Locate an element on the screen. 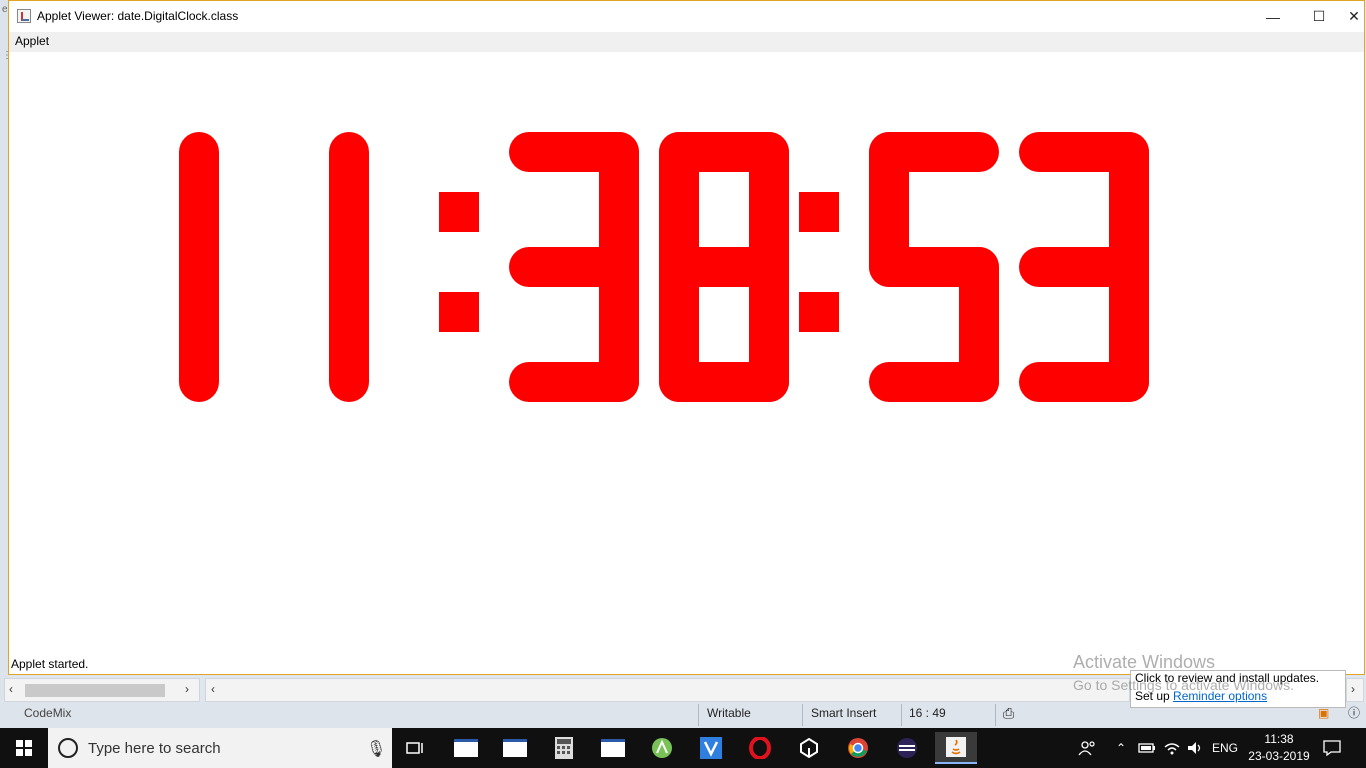 The width and height of the screenshot is (1366, 768). minimize-button: — is located at coordinates (1273, 16).